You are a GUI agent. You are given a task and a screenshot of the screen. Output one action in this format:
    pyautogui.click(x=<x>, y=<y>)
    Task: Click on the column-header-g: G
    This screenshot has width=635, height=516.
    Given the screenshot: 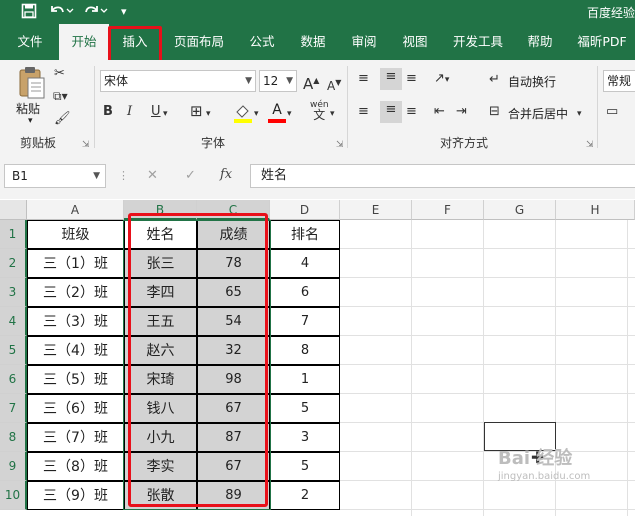 What is the action you would take?
    pyautogui.click(x=520, y=210)
    